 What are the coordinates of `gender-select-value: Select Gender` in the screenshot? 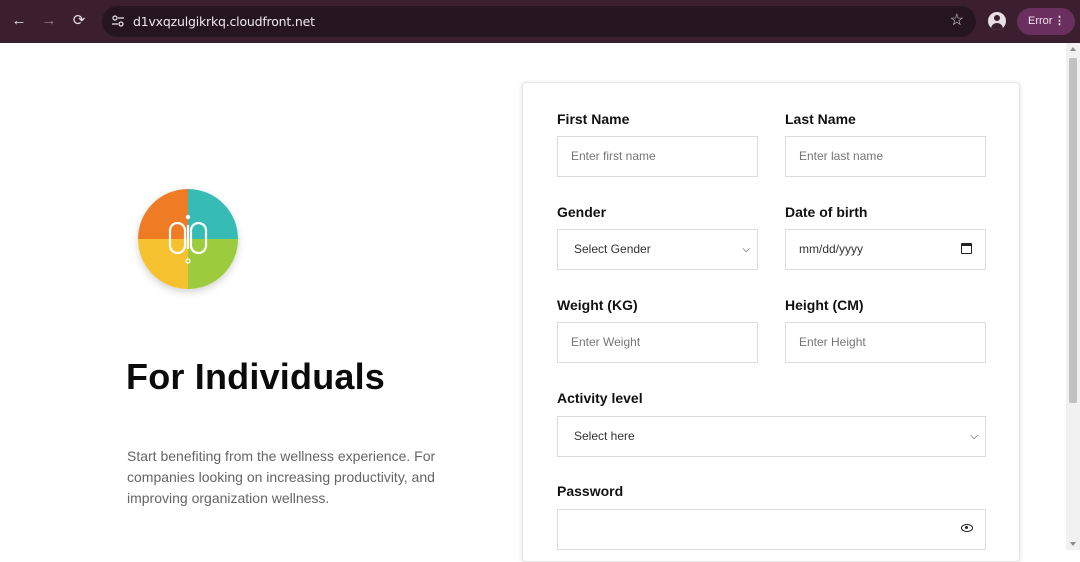 It's located at (612, 249).